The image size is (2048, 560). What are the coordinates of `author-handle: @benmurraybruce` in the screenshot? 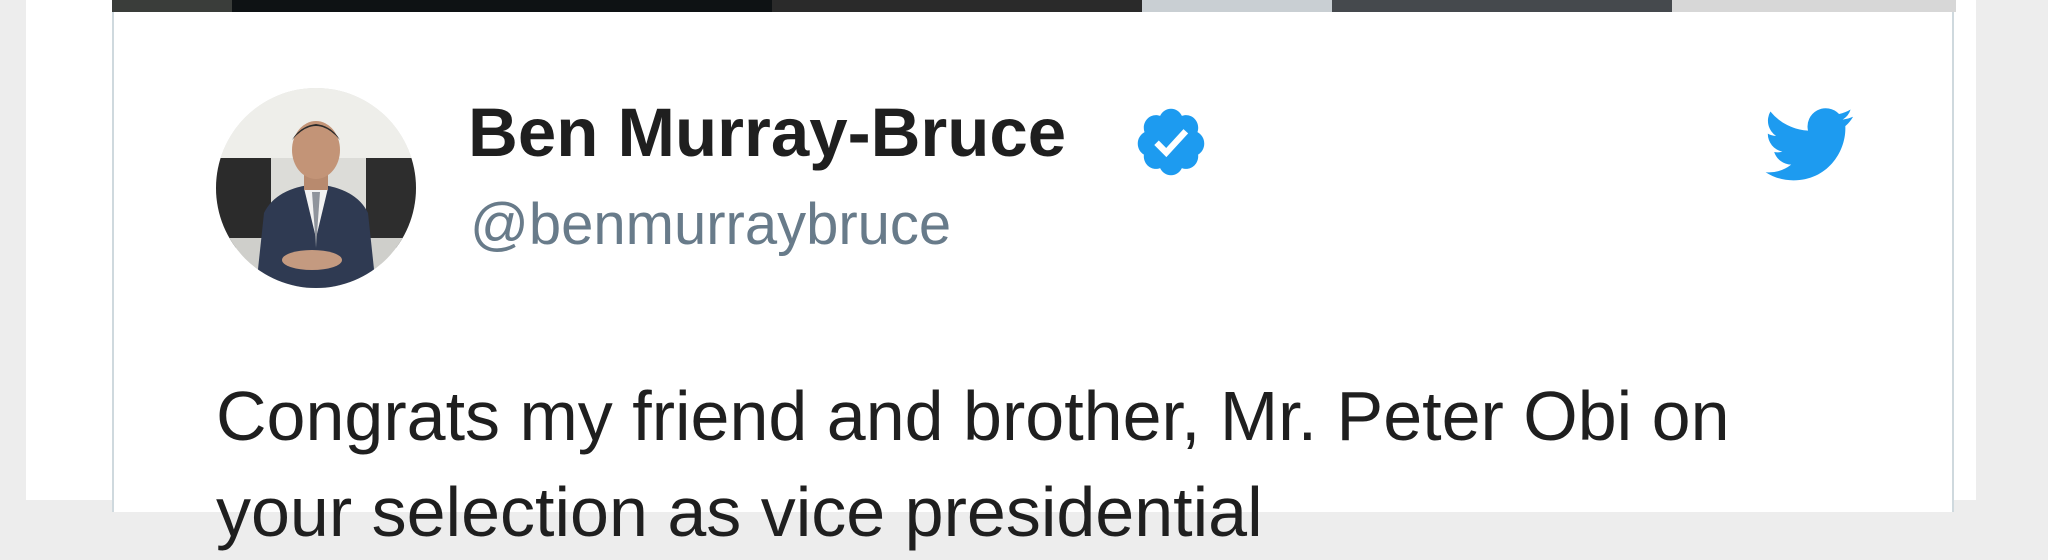 It's located at (710, 225).